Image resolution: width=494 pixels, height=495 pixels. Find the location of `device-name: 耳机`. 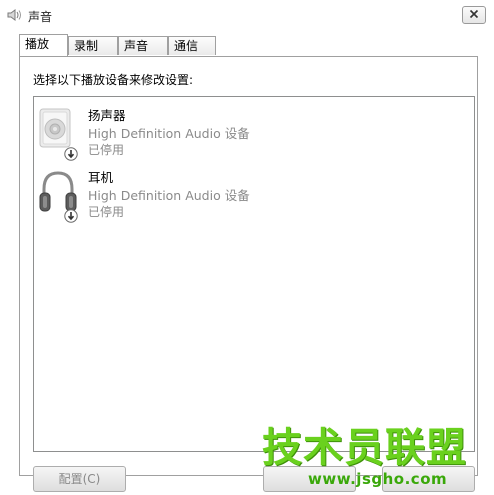

device-name: 耳机 is located at coordinates (101, 177).